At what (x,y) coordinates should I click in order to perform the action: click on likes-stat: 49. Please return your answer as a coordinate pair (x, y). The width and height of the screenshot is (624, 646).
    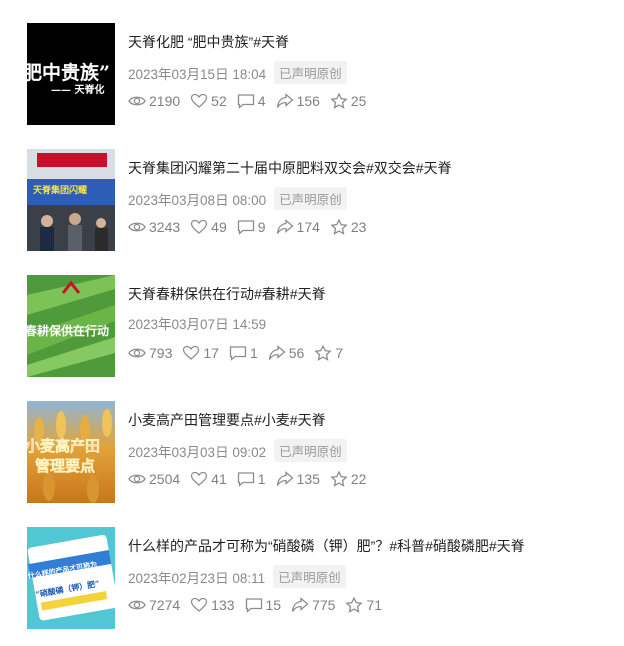
    Looking at the image, I should click on (208, 227).